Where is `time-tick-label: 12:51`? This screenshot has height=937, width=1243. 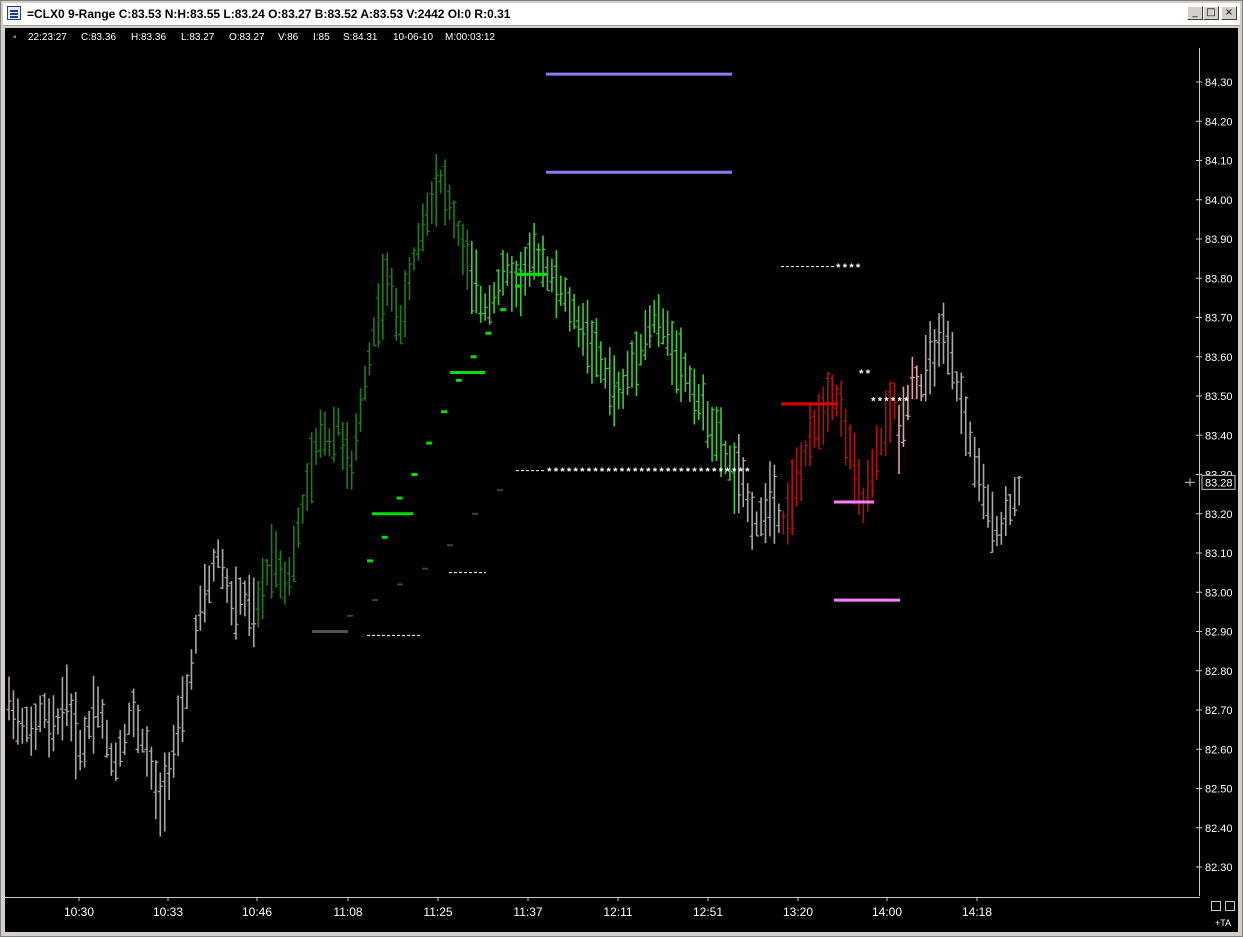
time-tick-label: 12:51 is located at coordinates (708, 912).